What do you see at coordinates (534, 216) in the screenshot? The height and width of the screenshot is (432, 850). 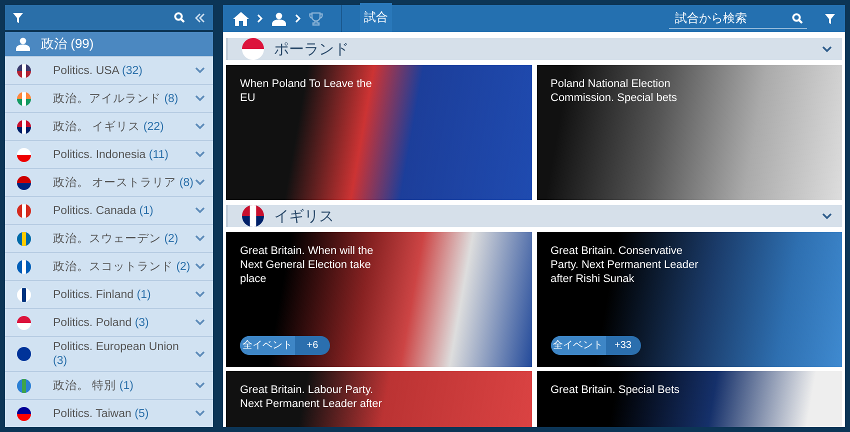 I see `section-header: イギリス` at bounding box center [534, 216].